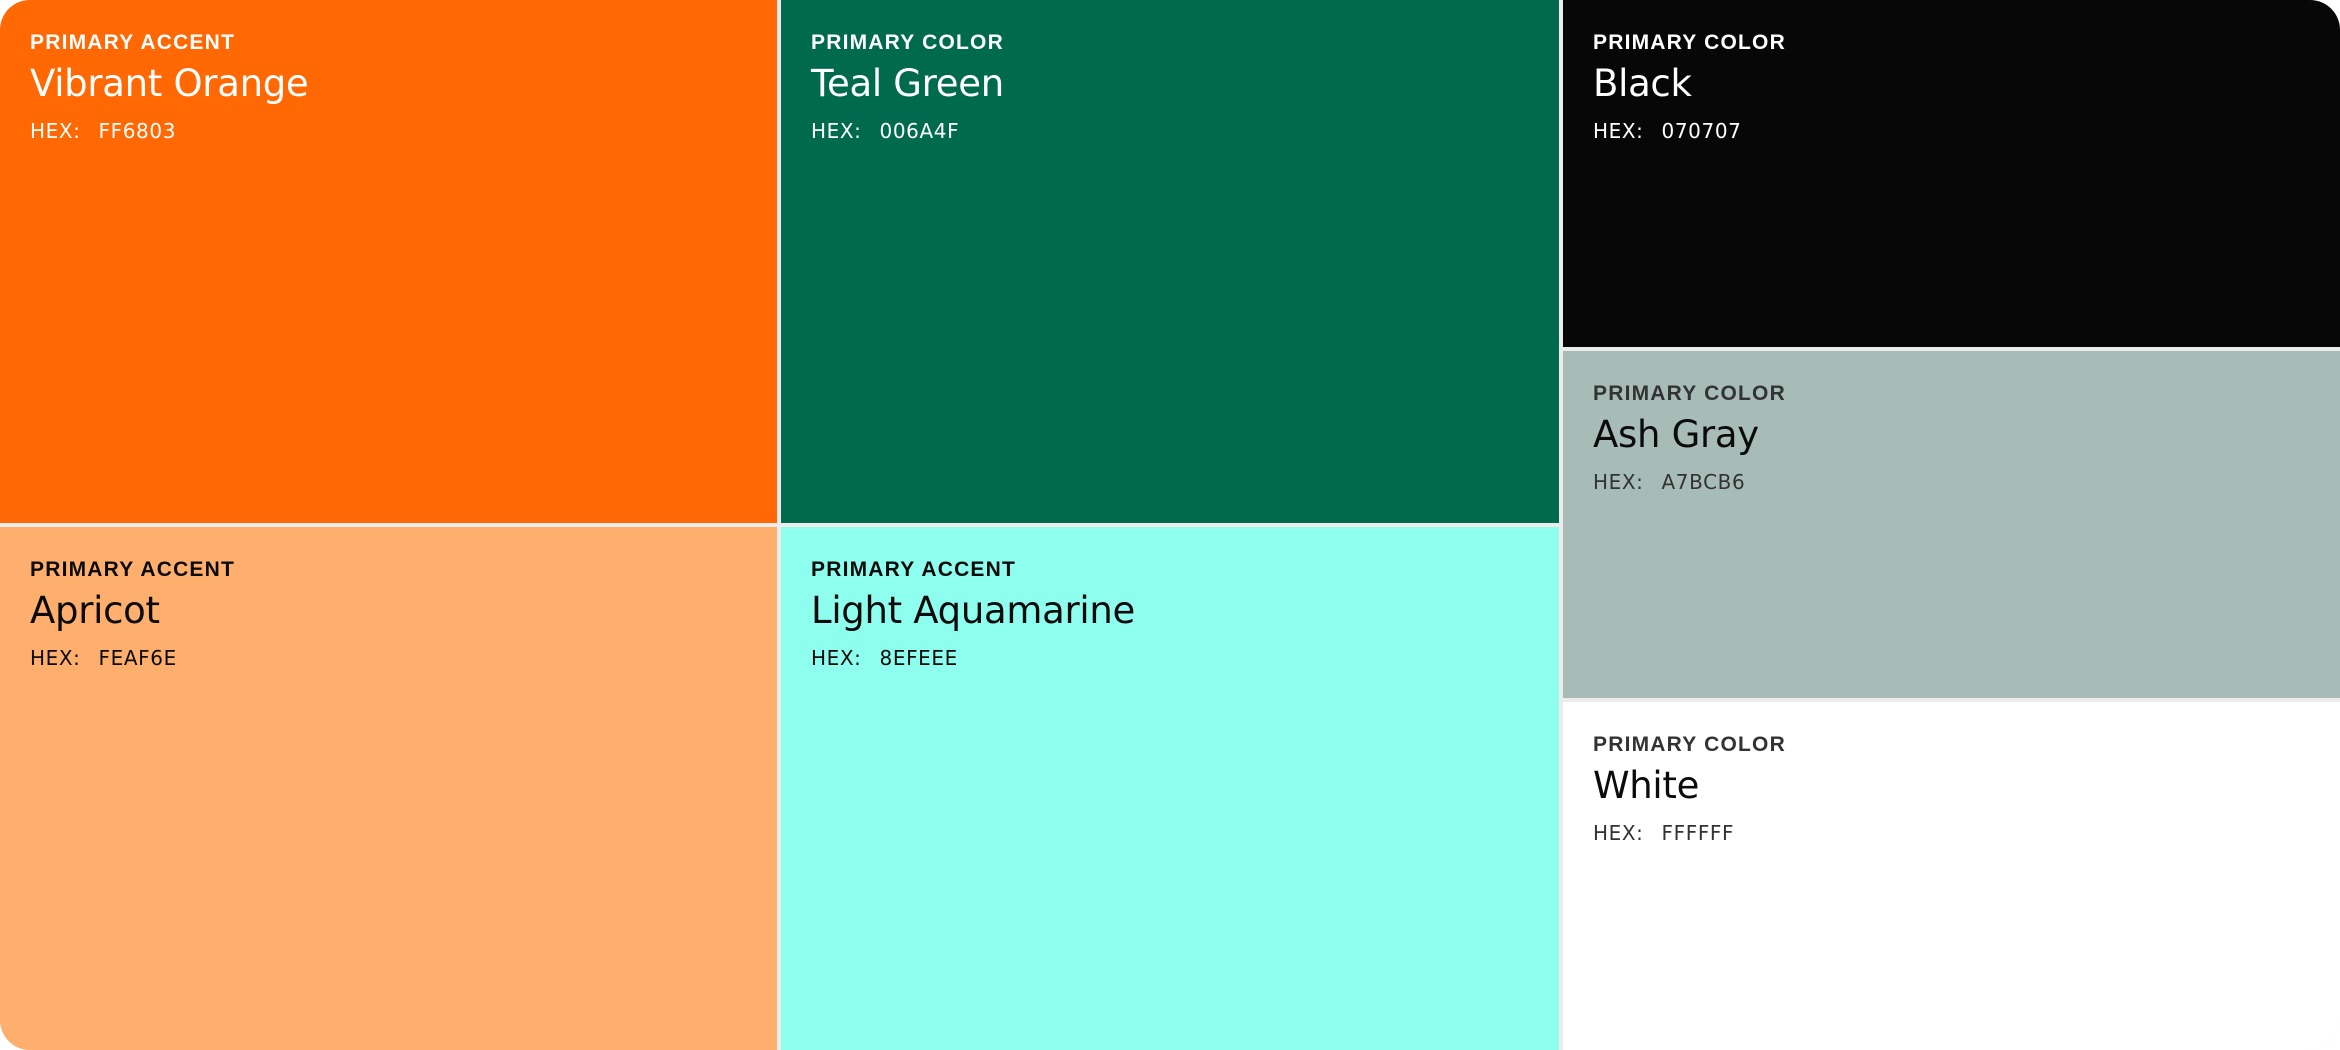  I want to click on swatch-white: PRIMARY COLOR White HEX: FFFFFF, so click(1951, 876).